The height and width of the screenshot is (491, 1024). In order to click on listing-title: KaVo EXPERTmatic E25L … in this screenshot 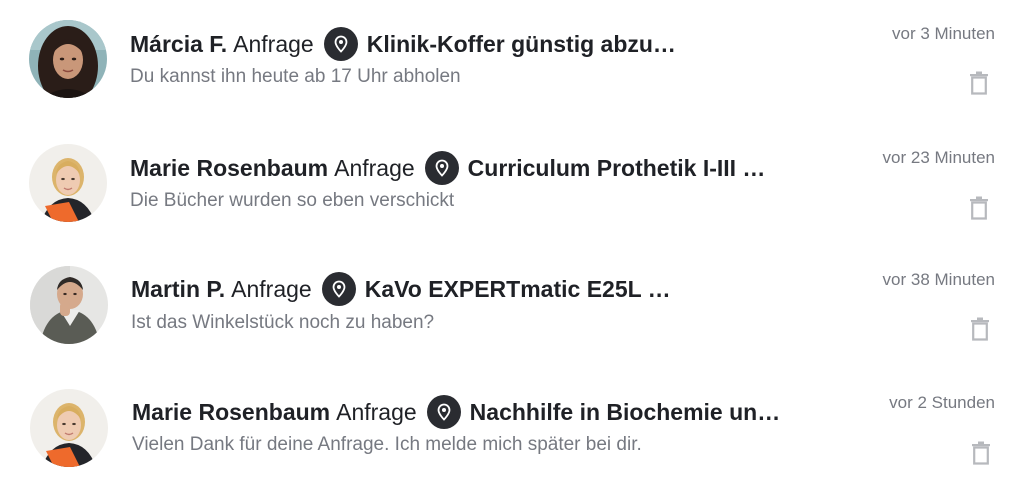, I will do `click(518, 289)`.